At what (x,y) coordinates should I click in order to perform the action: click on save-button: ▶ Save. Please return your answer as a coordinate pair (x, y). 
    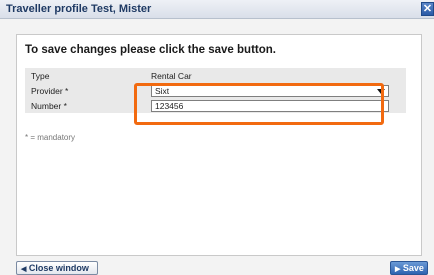
    Looking at the image, I should click on (409, 268).